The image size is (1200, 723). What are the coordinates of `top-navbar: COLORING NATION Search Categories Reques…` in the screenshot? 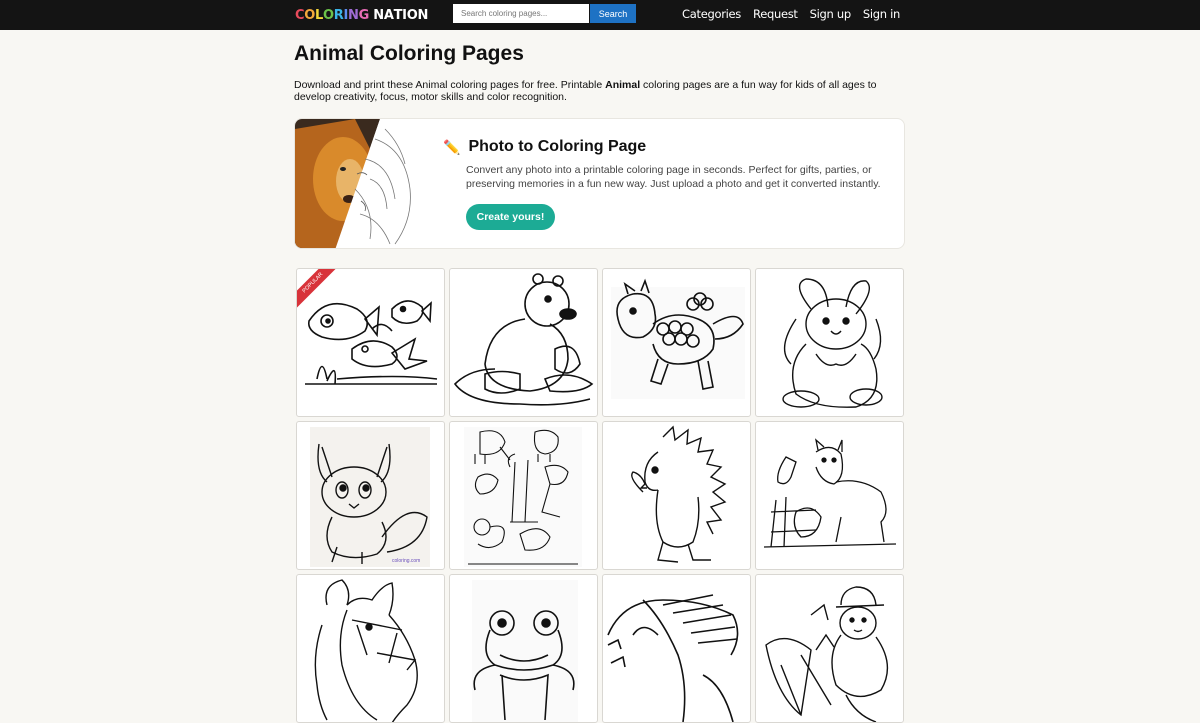 It's located at (600, 15).